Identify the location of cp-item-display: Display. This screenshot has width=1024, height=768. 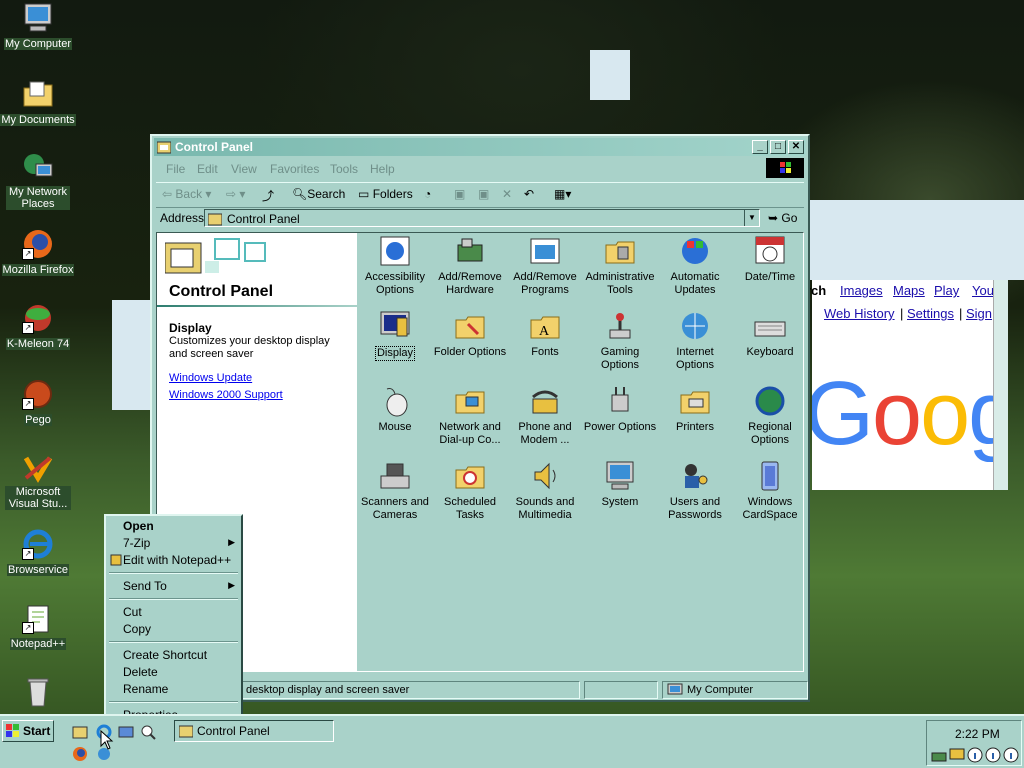
(395, 335).